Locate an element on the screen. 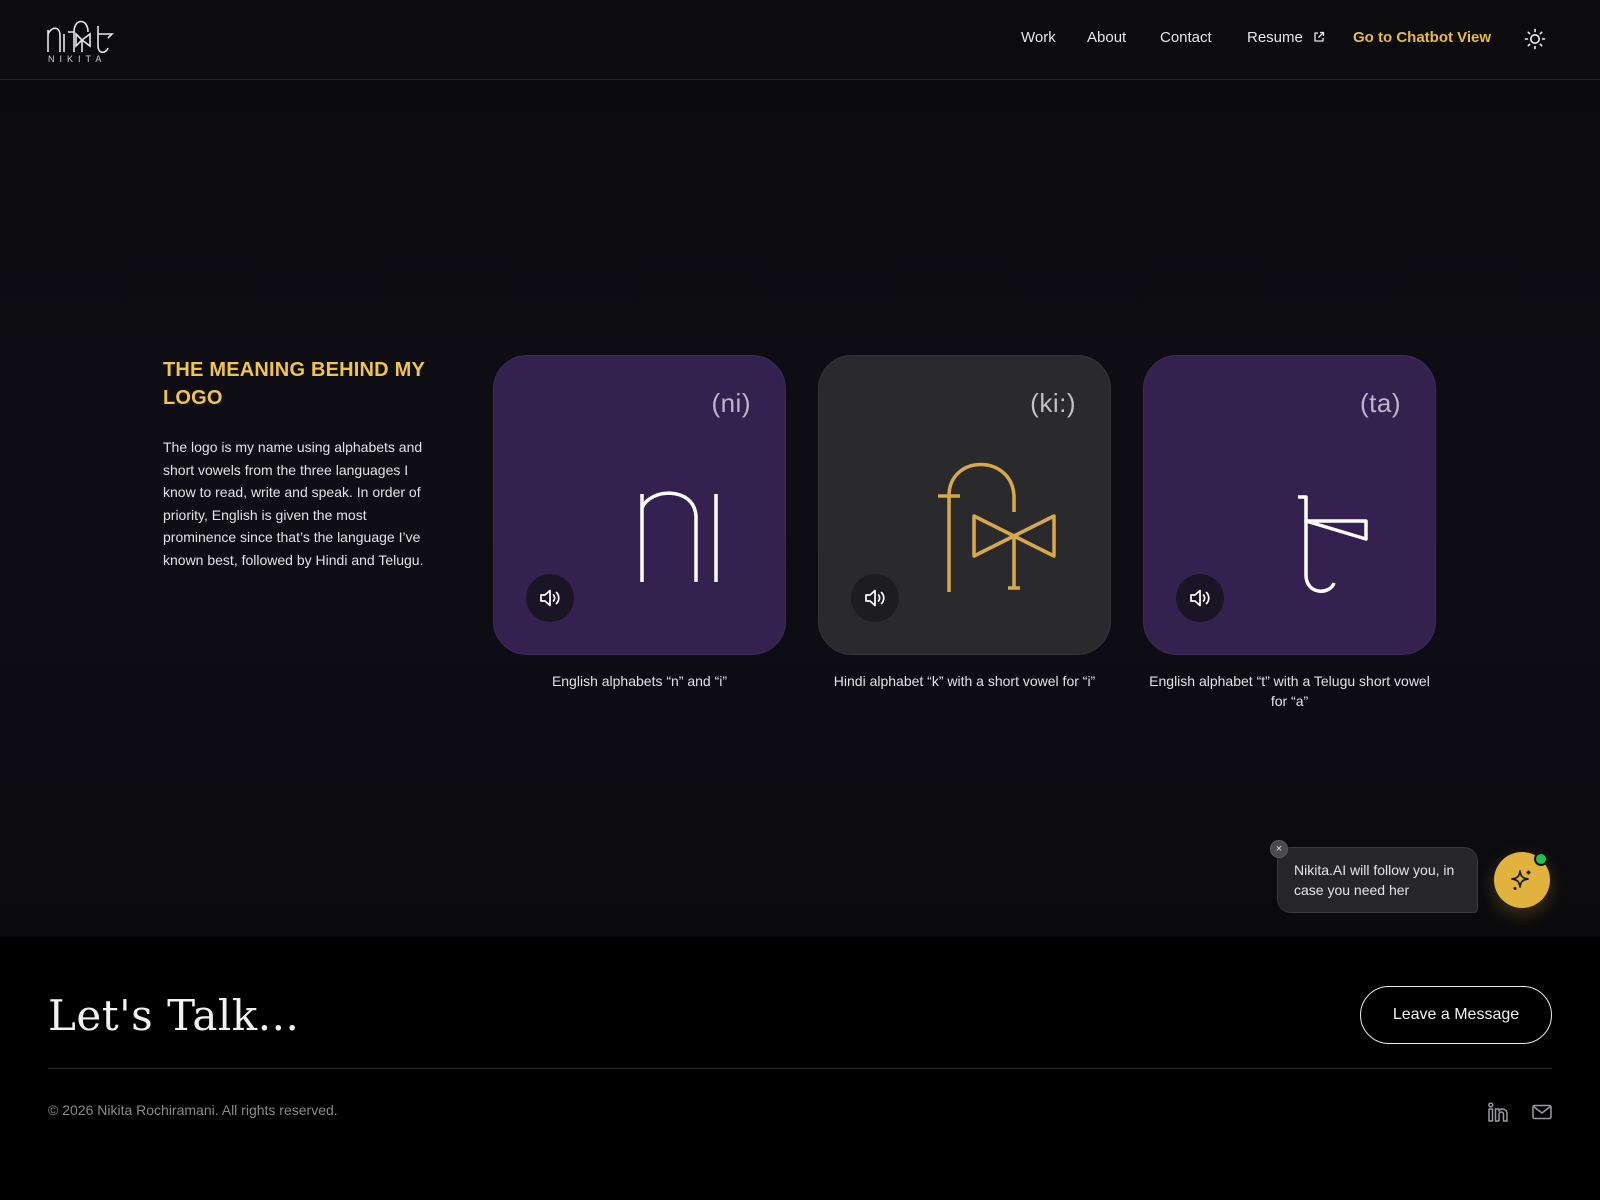 This screenshot has height=1200, width=1600. card-ni: (ni) is located at coordinates (639, 505).